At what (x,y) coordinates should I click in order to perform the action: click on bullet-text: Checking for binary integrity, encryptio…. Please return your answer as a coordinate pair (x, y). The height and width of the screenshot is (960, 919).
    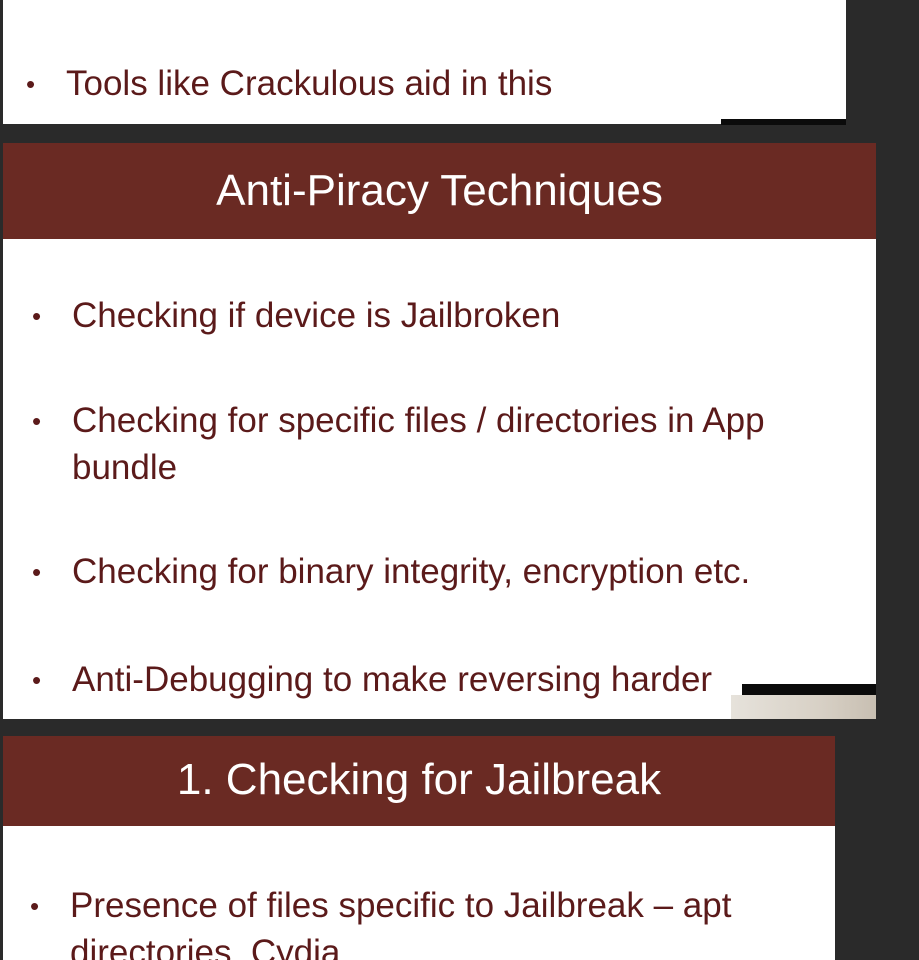
    Looking at the image, I should click on (411, 571).